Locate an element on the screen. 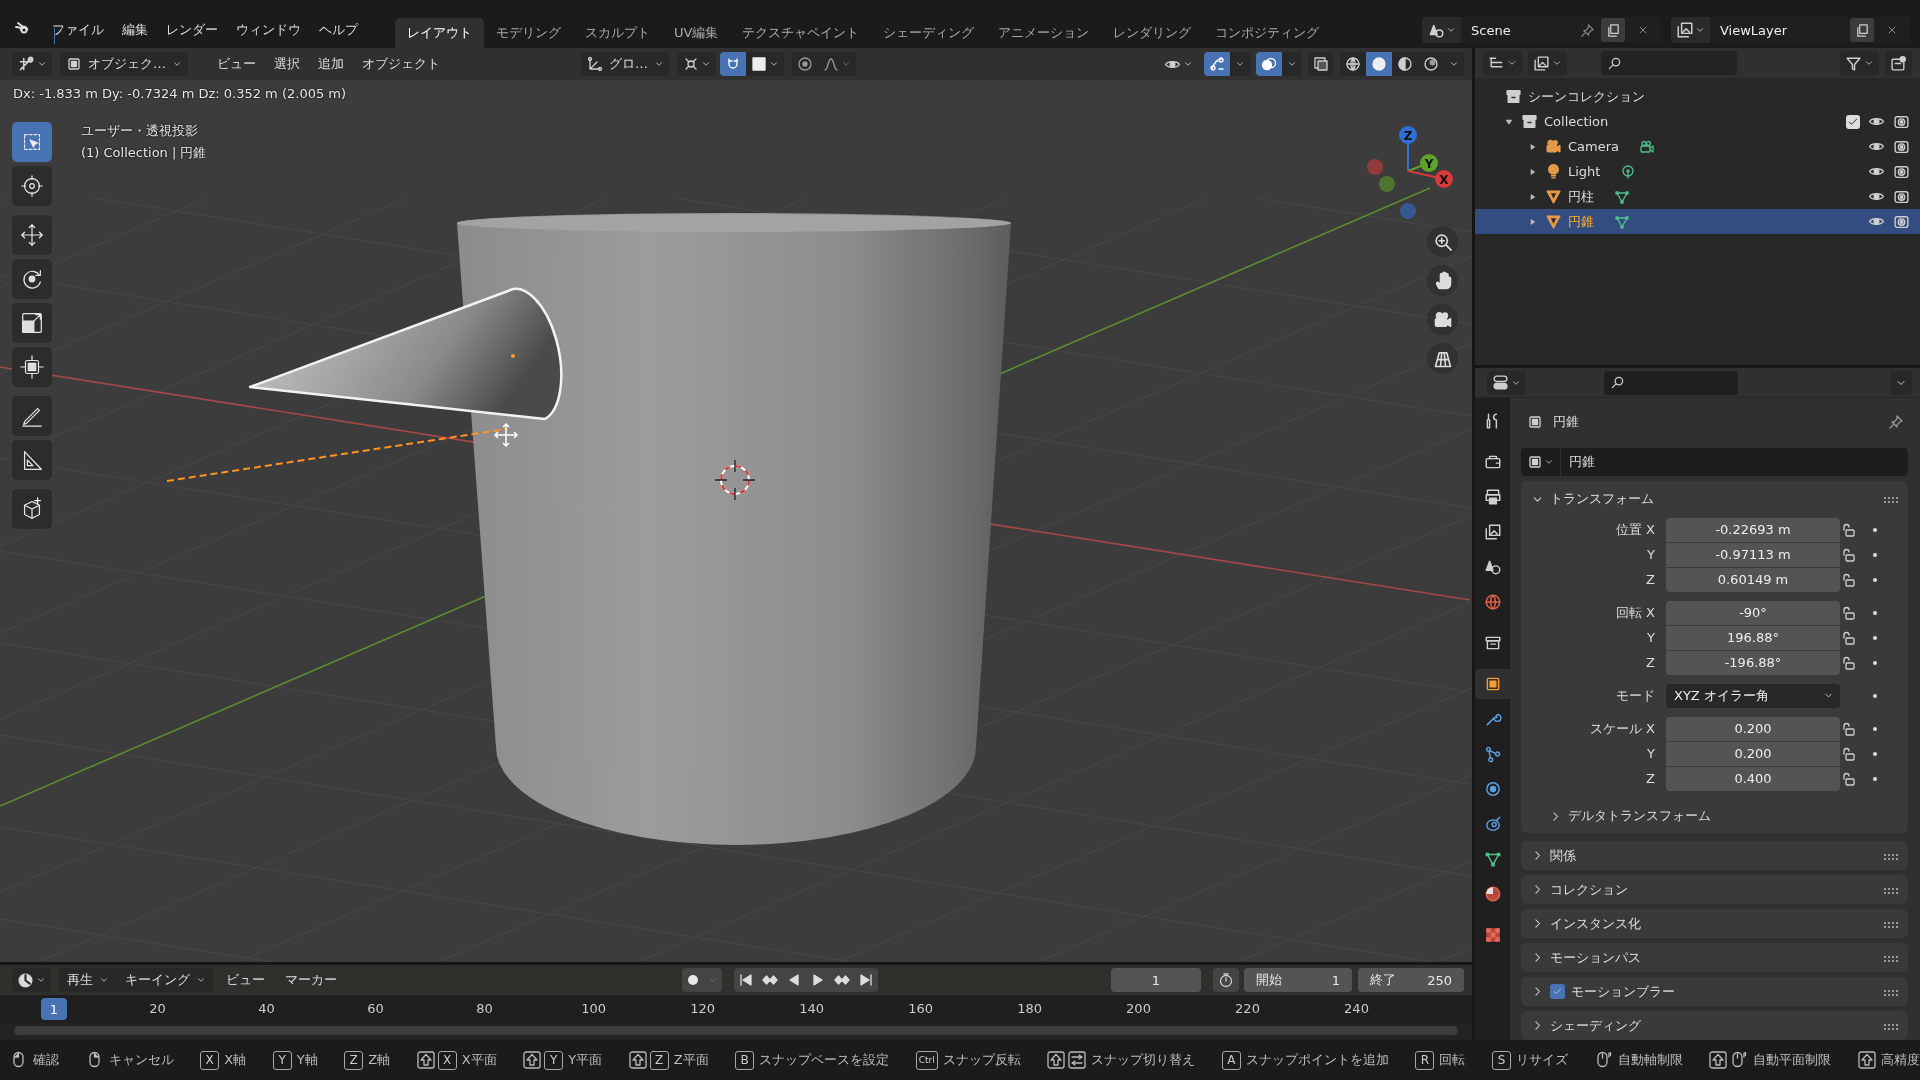 Image resolution: width=1920 pixels, height=1080 pixels. frame-number: 60 is located at coordinates (375, 1008).